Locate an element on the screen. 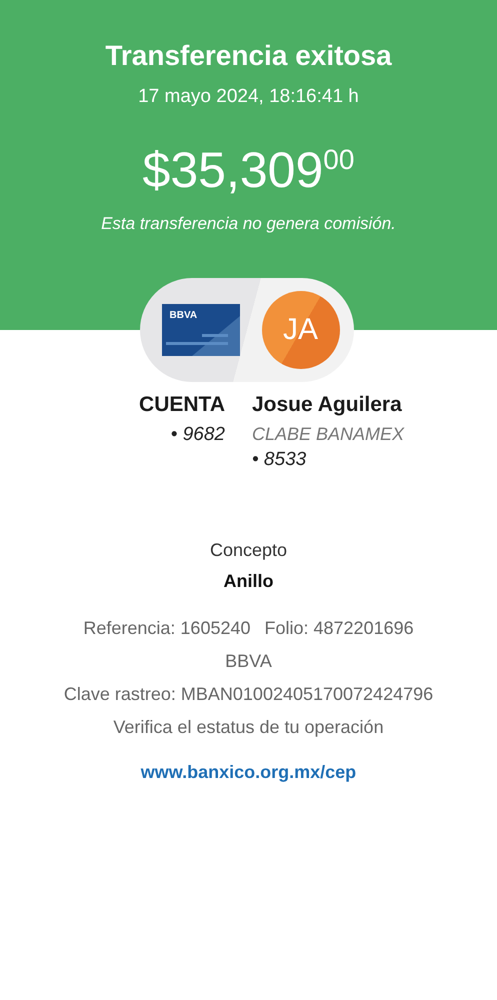 The width and height of the screenshot is (497, 1000). recipient-name: Josue Aguilera is located at coordinates (327, 405).